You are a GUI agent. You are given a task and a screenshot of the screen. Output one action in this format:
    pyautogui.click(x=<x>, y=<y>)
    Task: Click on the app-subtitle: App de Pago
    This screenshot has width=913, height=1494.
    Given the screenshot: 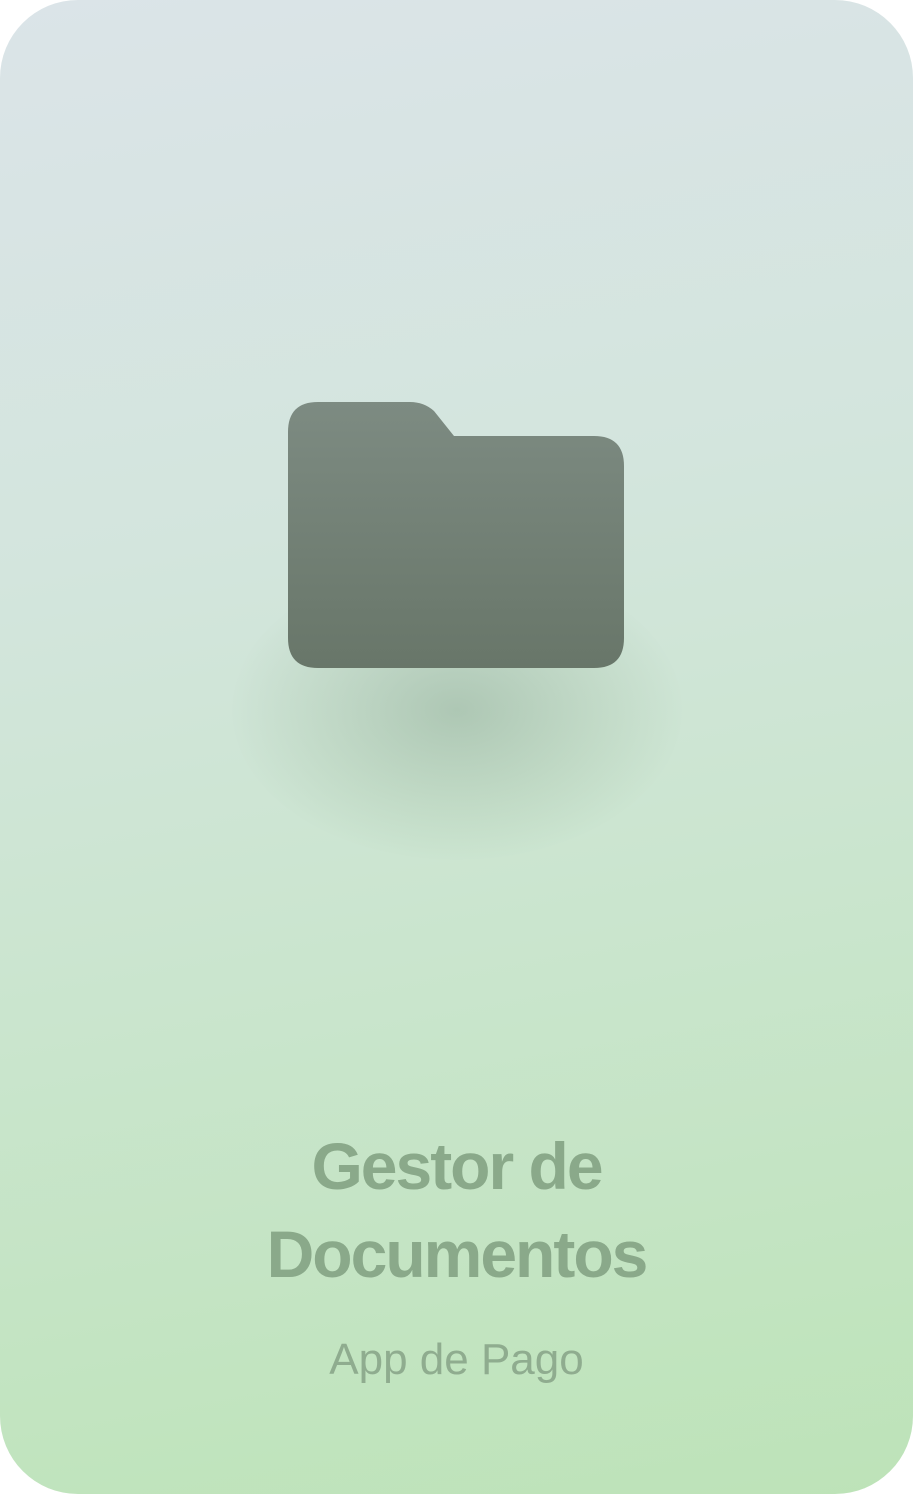 What is the action you would take?
    pyautogui.click(x=456, y=1359)
    